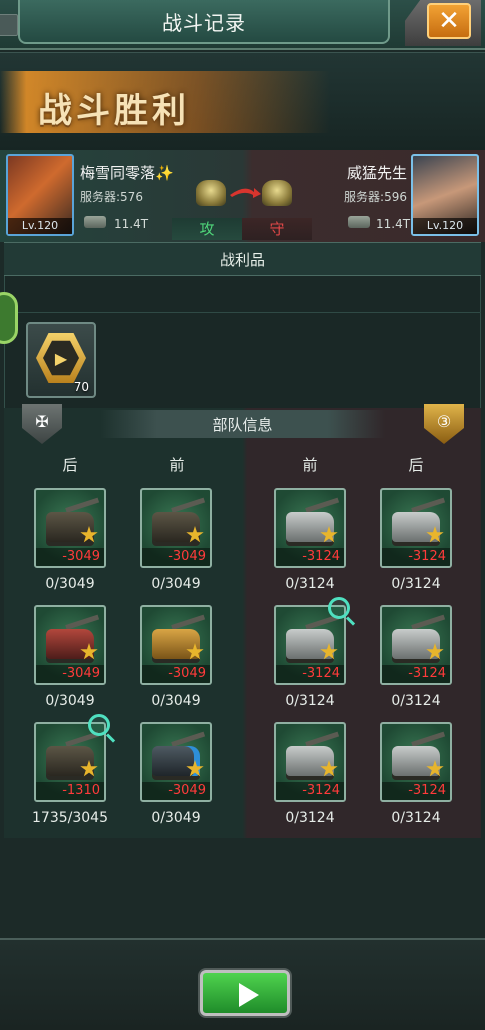 This screenshot has height=1030, width=485. I want to click on defender-base-icon, so click(277, 193).